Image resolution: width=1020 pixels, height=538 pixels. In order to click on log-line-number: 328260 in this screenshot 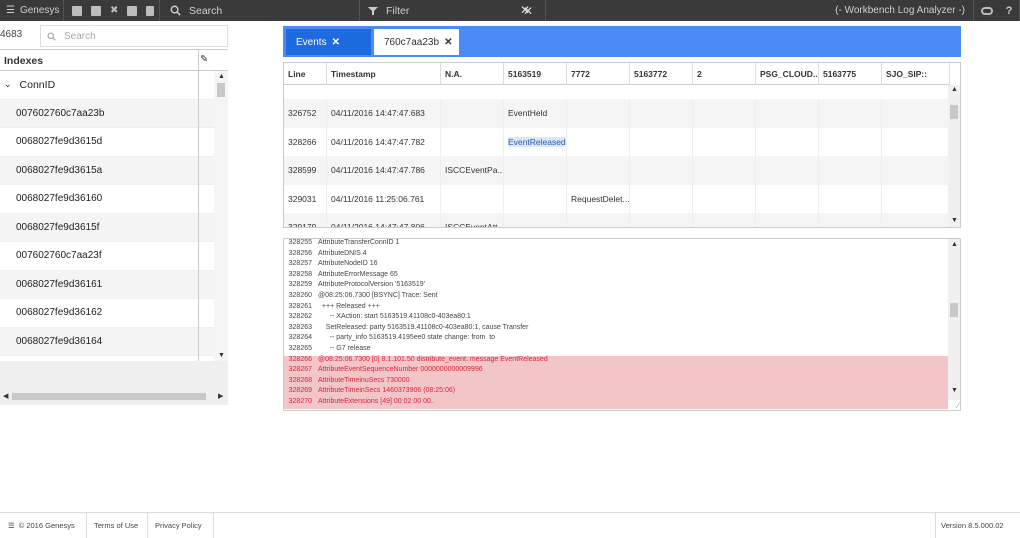, I will do `click(300, 295)`.